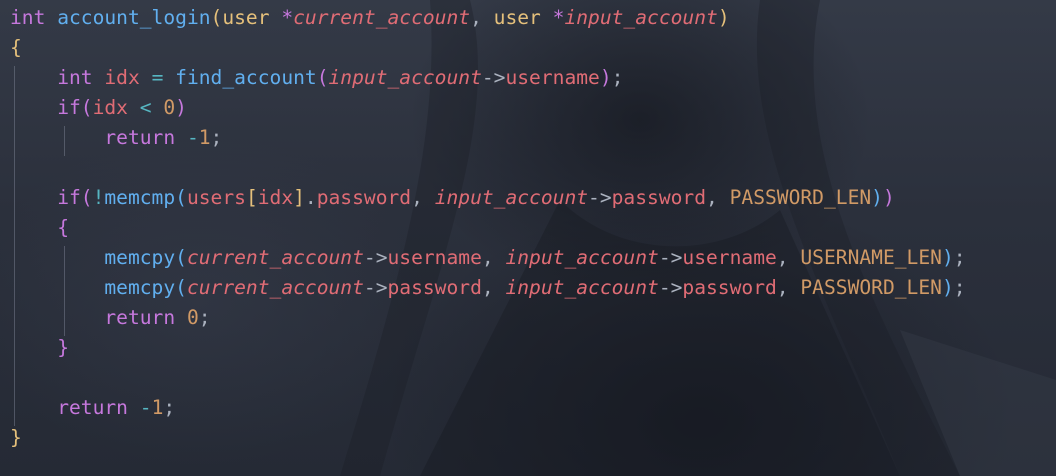 The image size is (1056, 476). What do you see at coordinates (63, 347) in the screenshot?
I see `code-token: }` at bounding box center [63, 347].